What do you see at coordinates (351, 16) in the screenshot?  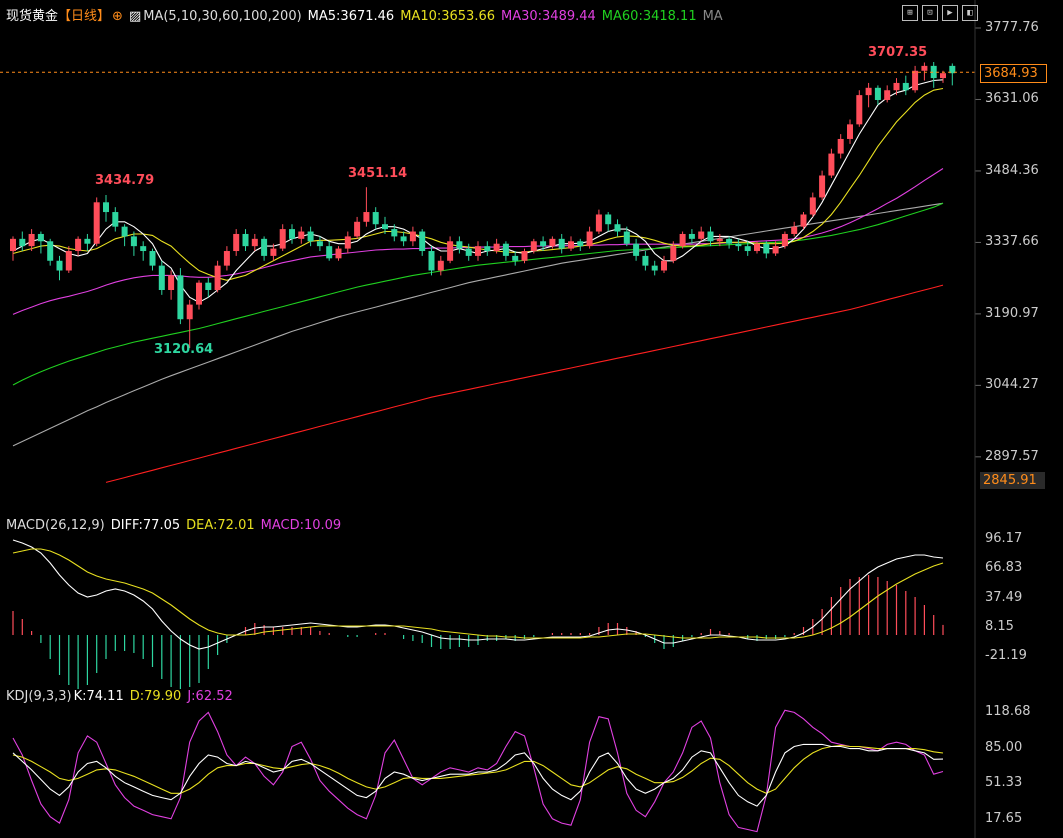 I see `ma-value-0: MA5:3671.46` at bounding box center [351, 16].